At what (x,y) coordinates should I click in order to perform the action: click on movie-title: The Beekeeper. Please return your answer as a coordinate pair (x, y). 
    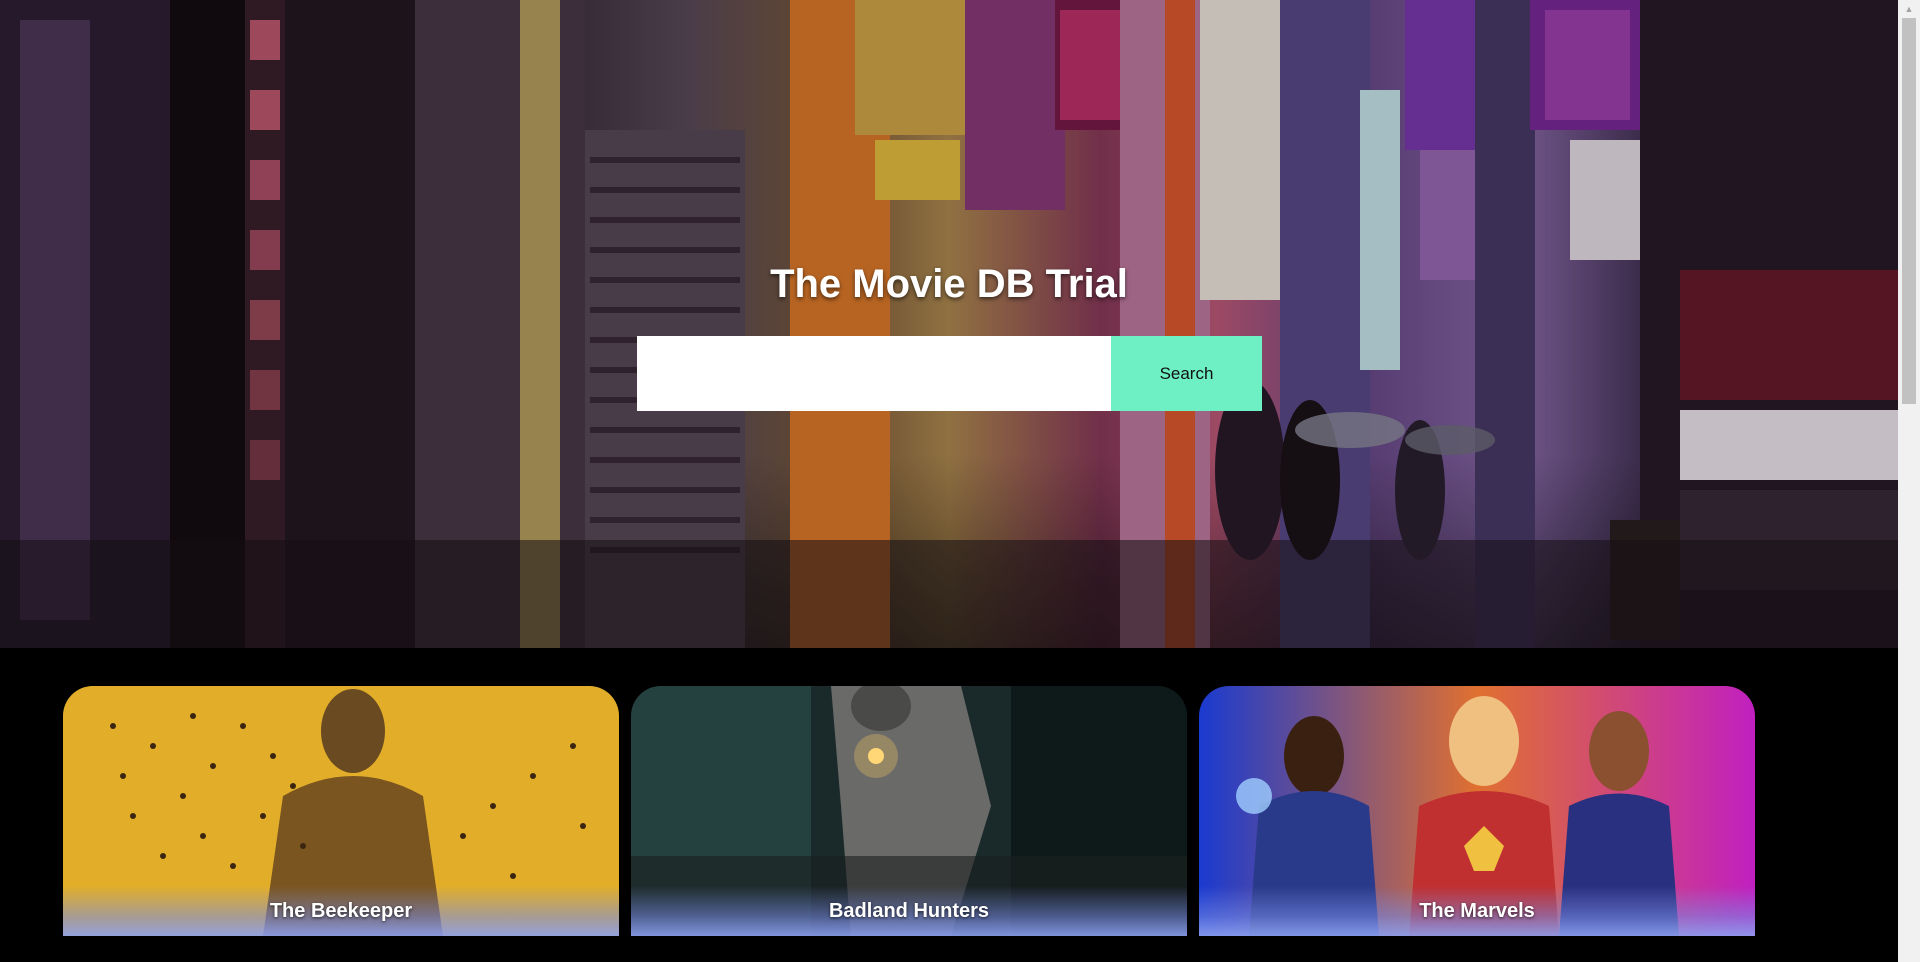
    Looking at the image, I should click on (341, 911).